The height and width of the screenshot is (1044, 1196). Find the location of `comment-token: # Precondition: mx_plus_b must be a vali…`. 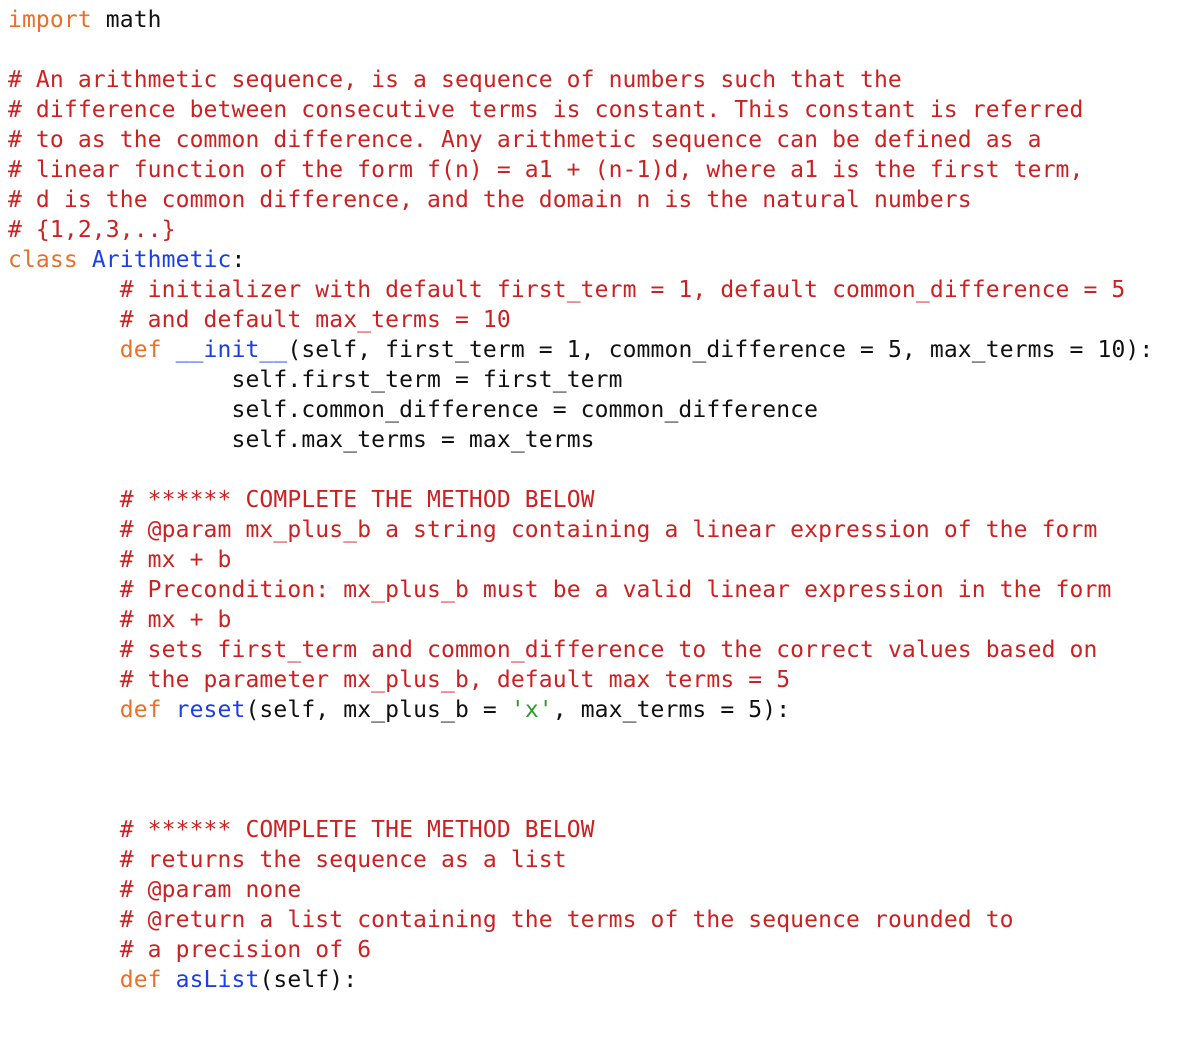

comment-token: # Precondition: mx_plus_b must be a vali… is located at coordinates (615, 590).